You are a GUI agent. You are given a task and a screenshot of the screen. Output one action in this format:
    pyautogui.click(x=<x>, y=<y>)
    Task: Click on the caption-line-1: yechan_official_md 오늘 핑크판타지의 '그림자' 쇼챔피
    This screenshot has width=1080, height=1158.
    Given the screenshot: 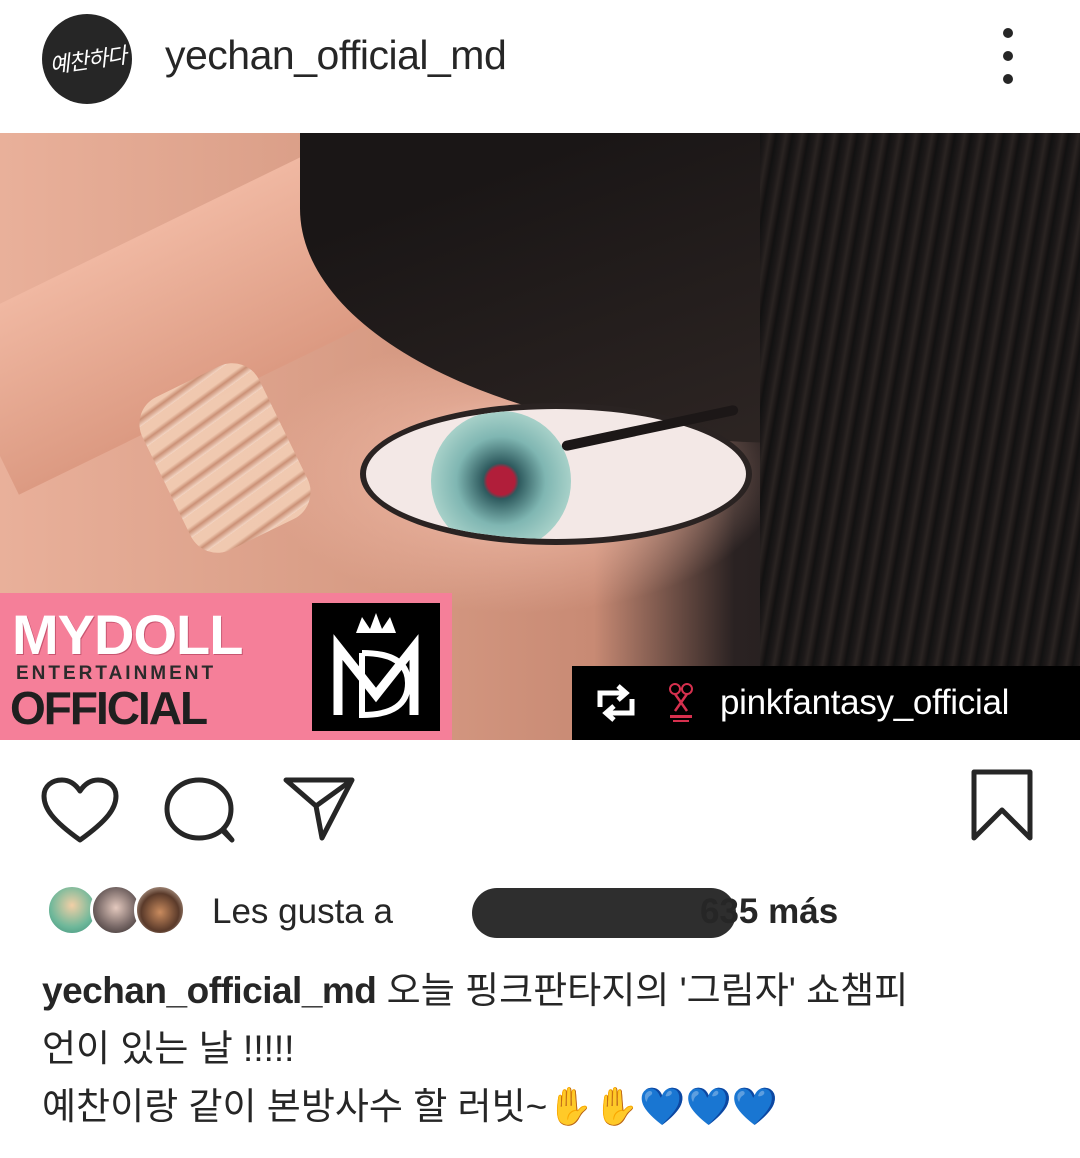 What is the action you would take?
    pyautogui.click(x=542, y=991)
    